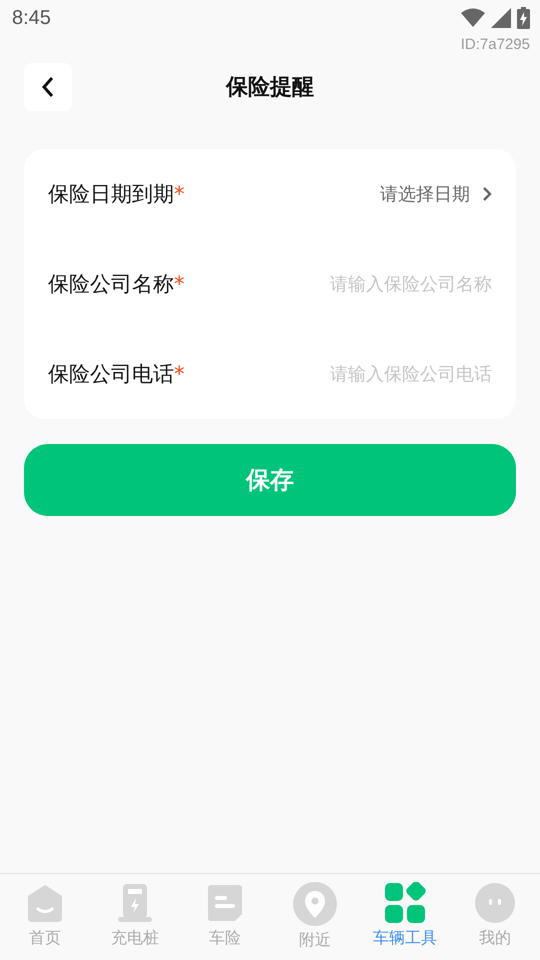  I want to click on back-icon, so click(48, 87).